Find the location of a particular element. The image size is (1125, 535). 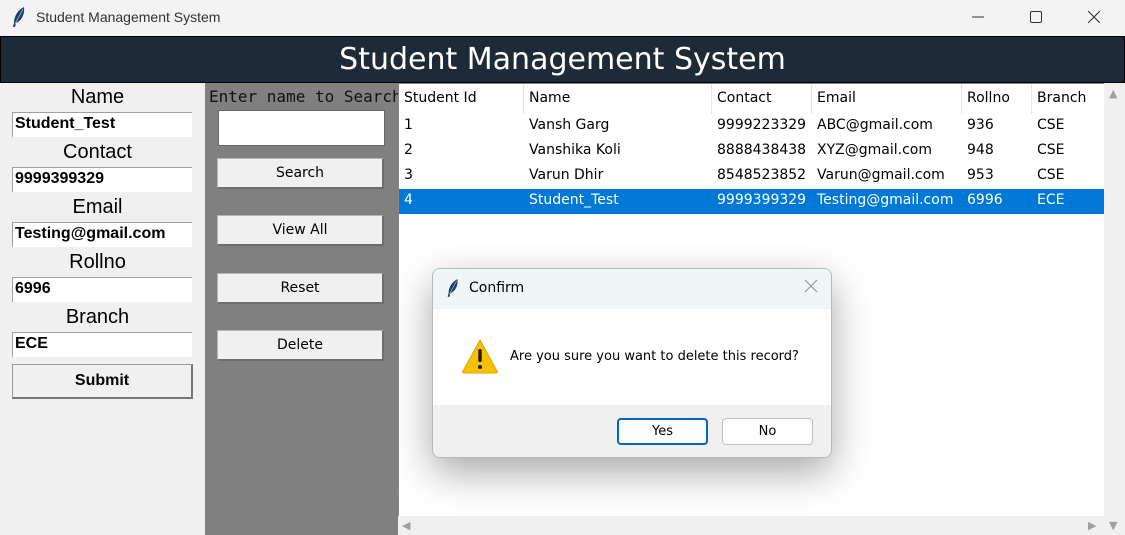

dialog-close-button is located at coordinates (811, 288).